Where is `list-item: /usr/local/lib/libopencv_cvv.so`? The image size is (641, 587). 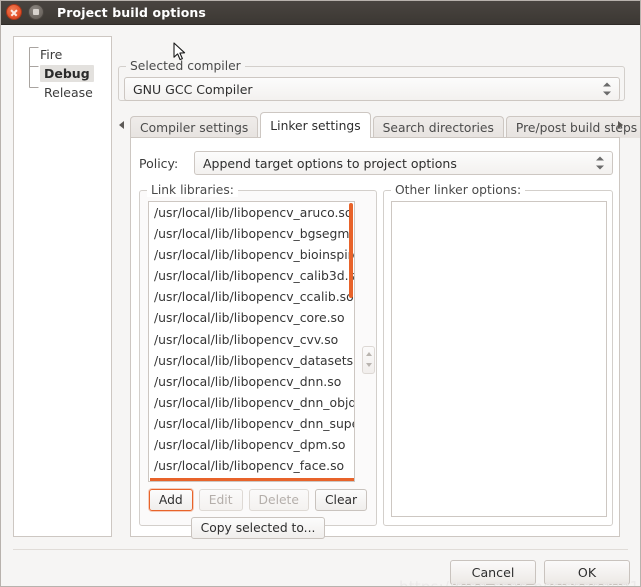 list-item: /usr/local/lib/libopencv_cvv.so is located at coordinates (251, 339).